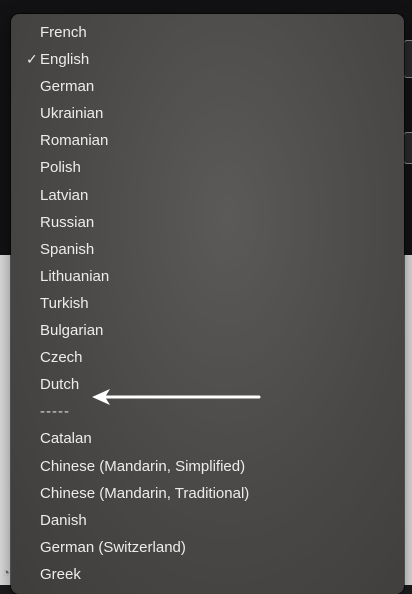  What do you see at coordinates (207, 574) in the screenshot?
I see `menu-item-greek: Greek` at bounding box center [207, 574].